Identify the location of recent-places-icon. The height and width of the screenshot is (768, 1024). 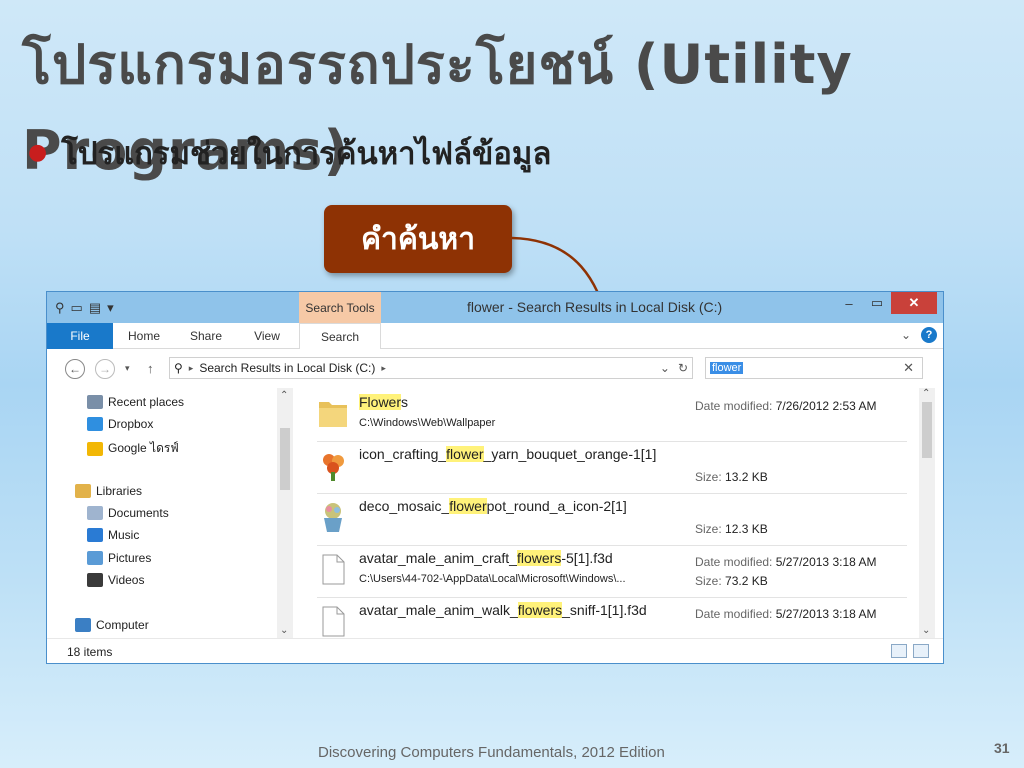
(95, 402).